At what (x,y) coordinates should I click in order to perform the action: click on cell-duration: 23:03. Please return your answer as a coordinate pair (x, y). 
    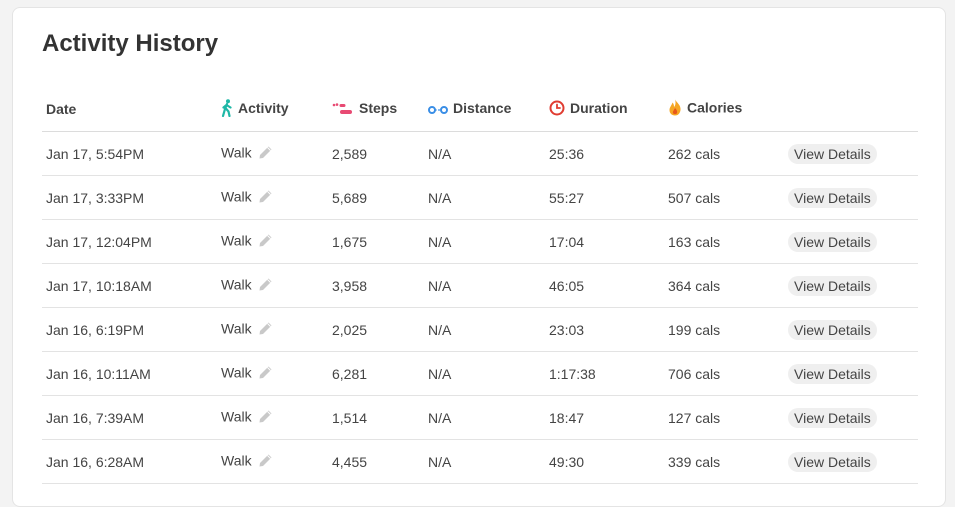
    Looking at the image, I should click on (608, 329).